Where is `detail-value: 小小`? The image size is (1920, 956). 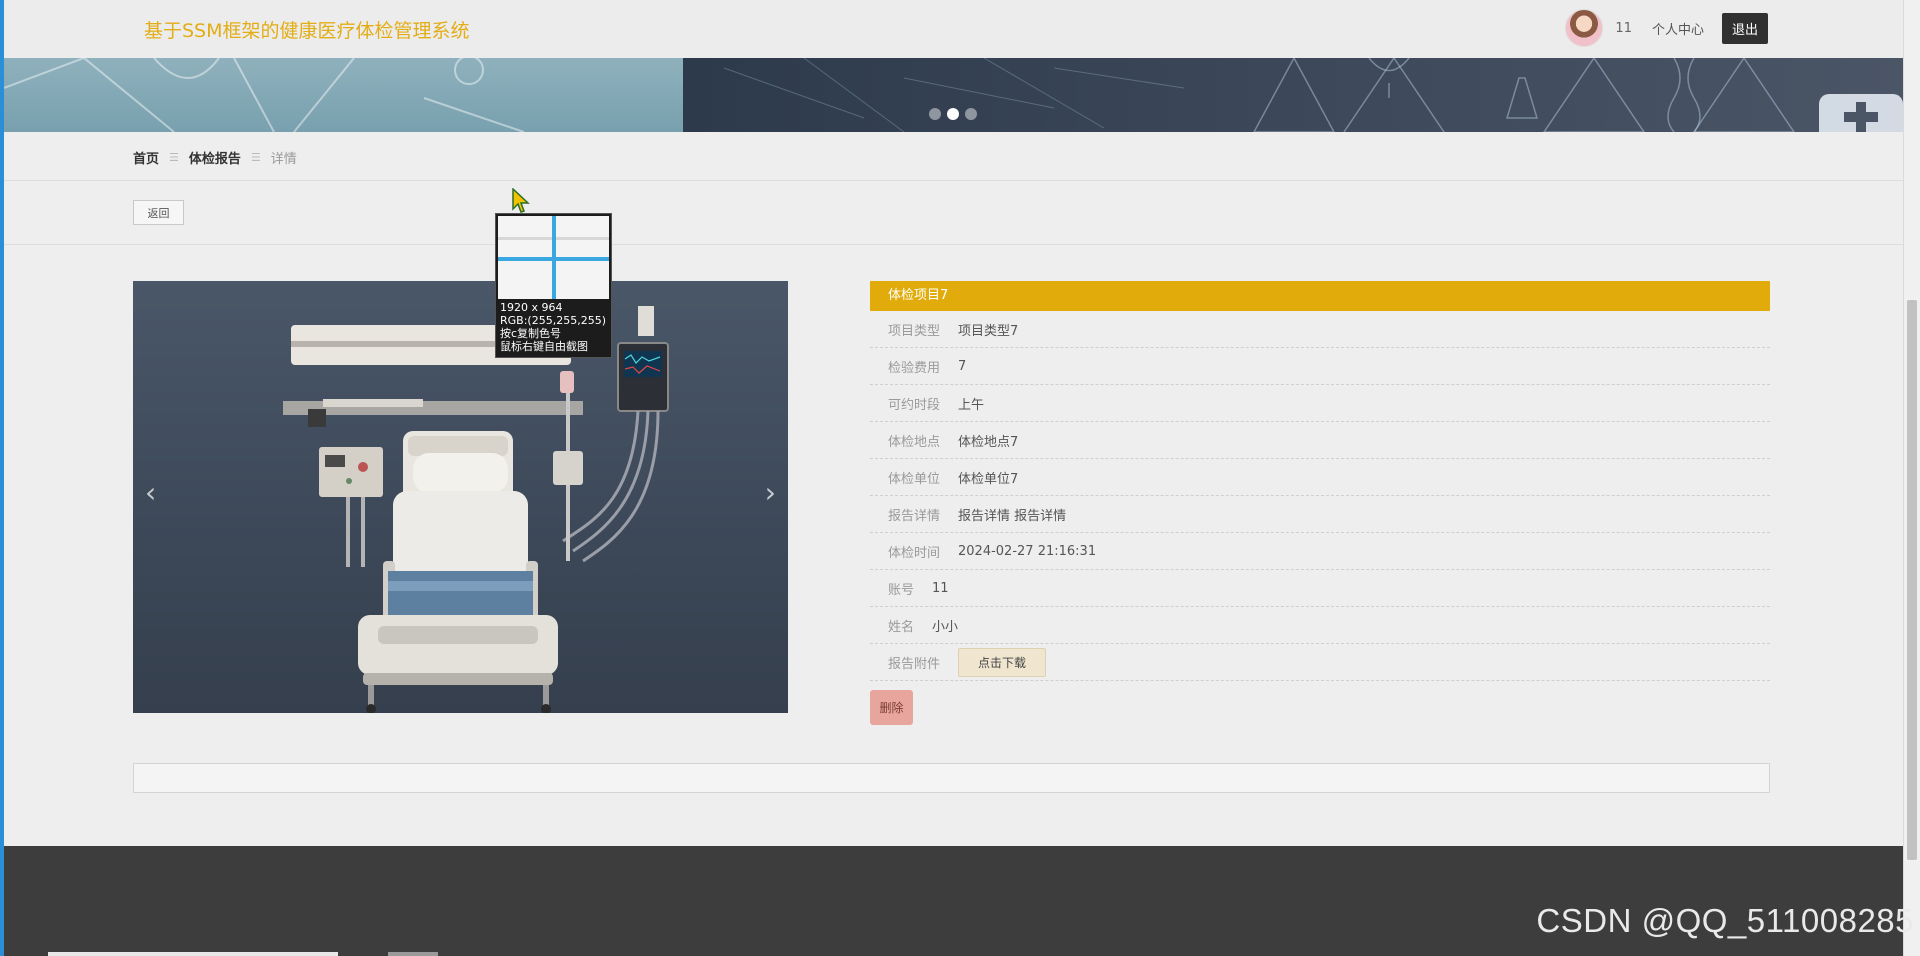 detail-value: 小小 is located at coordinates (945, 627).